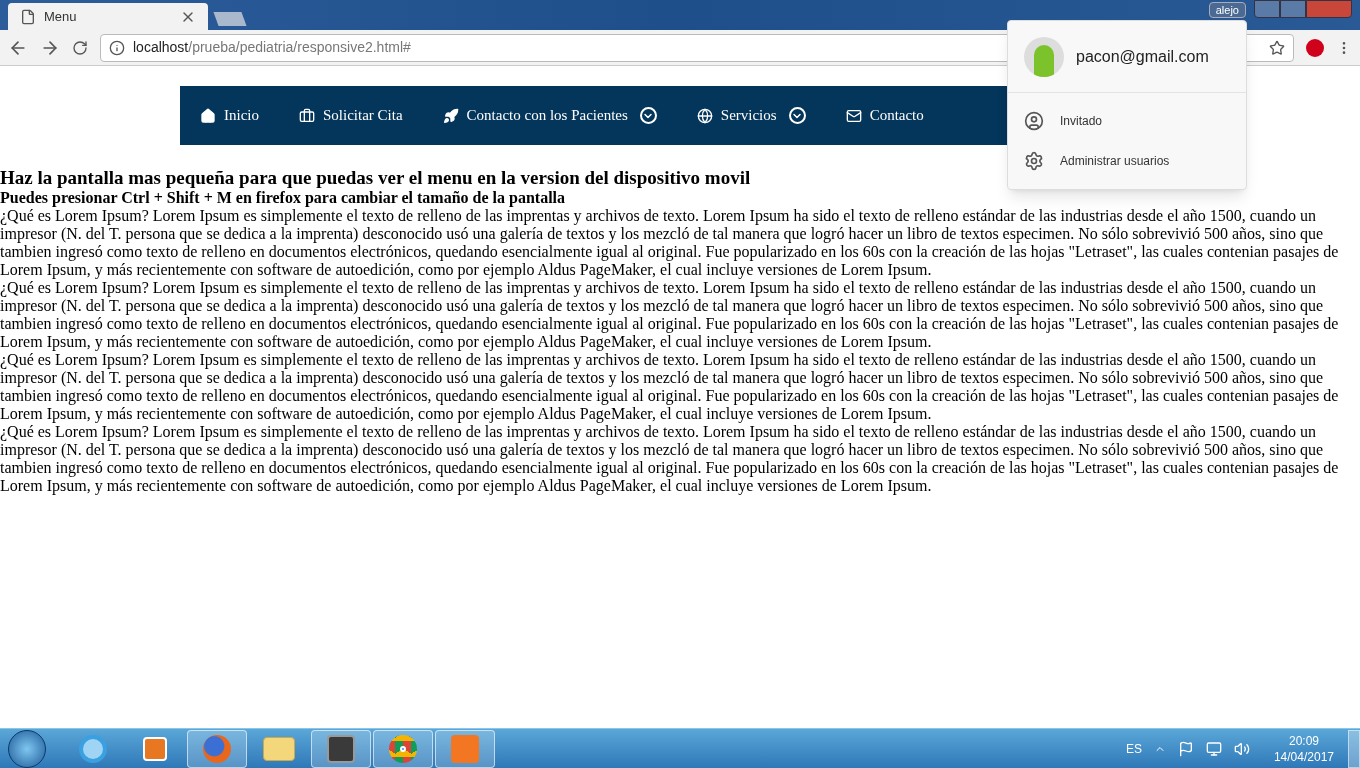 The image size is (1360, 768). Describe the element at coordinates (80, 47) in the screenshot. I see `reload-icon` at that location.